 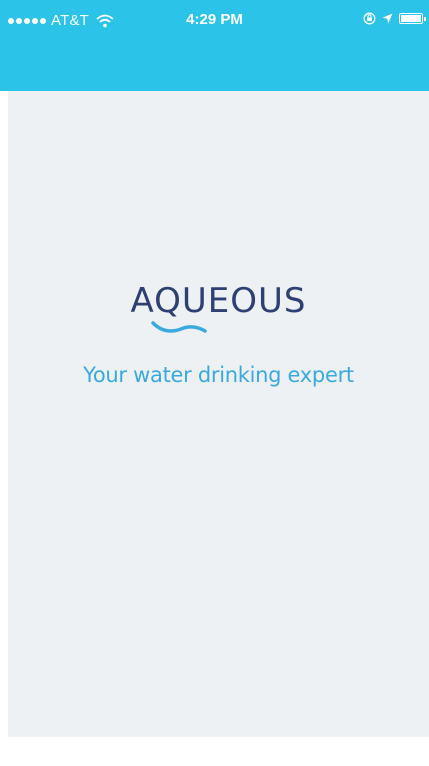 I want to click on status-bar: AT&T 4:29 PM, so click(x=214, y=20).